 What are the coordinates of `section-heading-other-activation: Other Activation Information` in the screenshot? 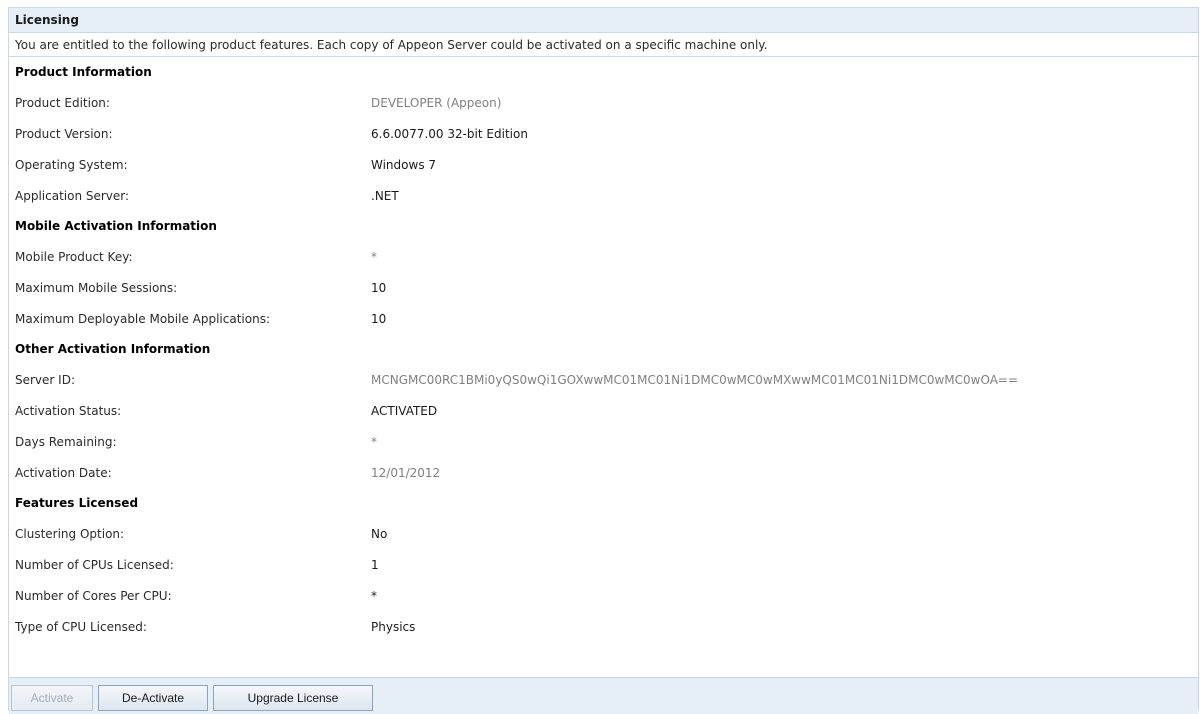 It's located at (113, 349).